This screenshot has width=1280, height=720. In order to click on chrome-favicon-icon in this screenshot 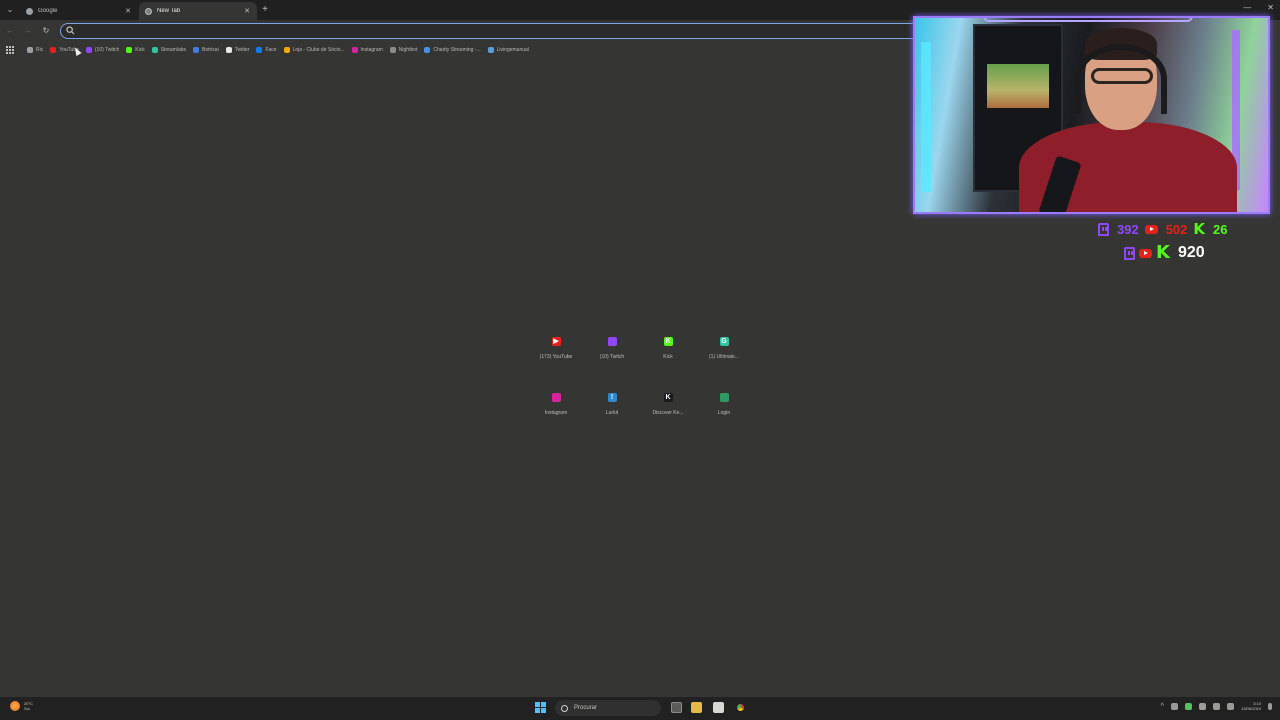, I will do `click(148, 11)`.